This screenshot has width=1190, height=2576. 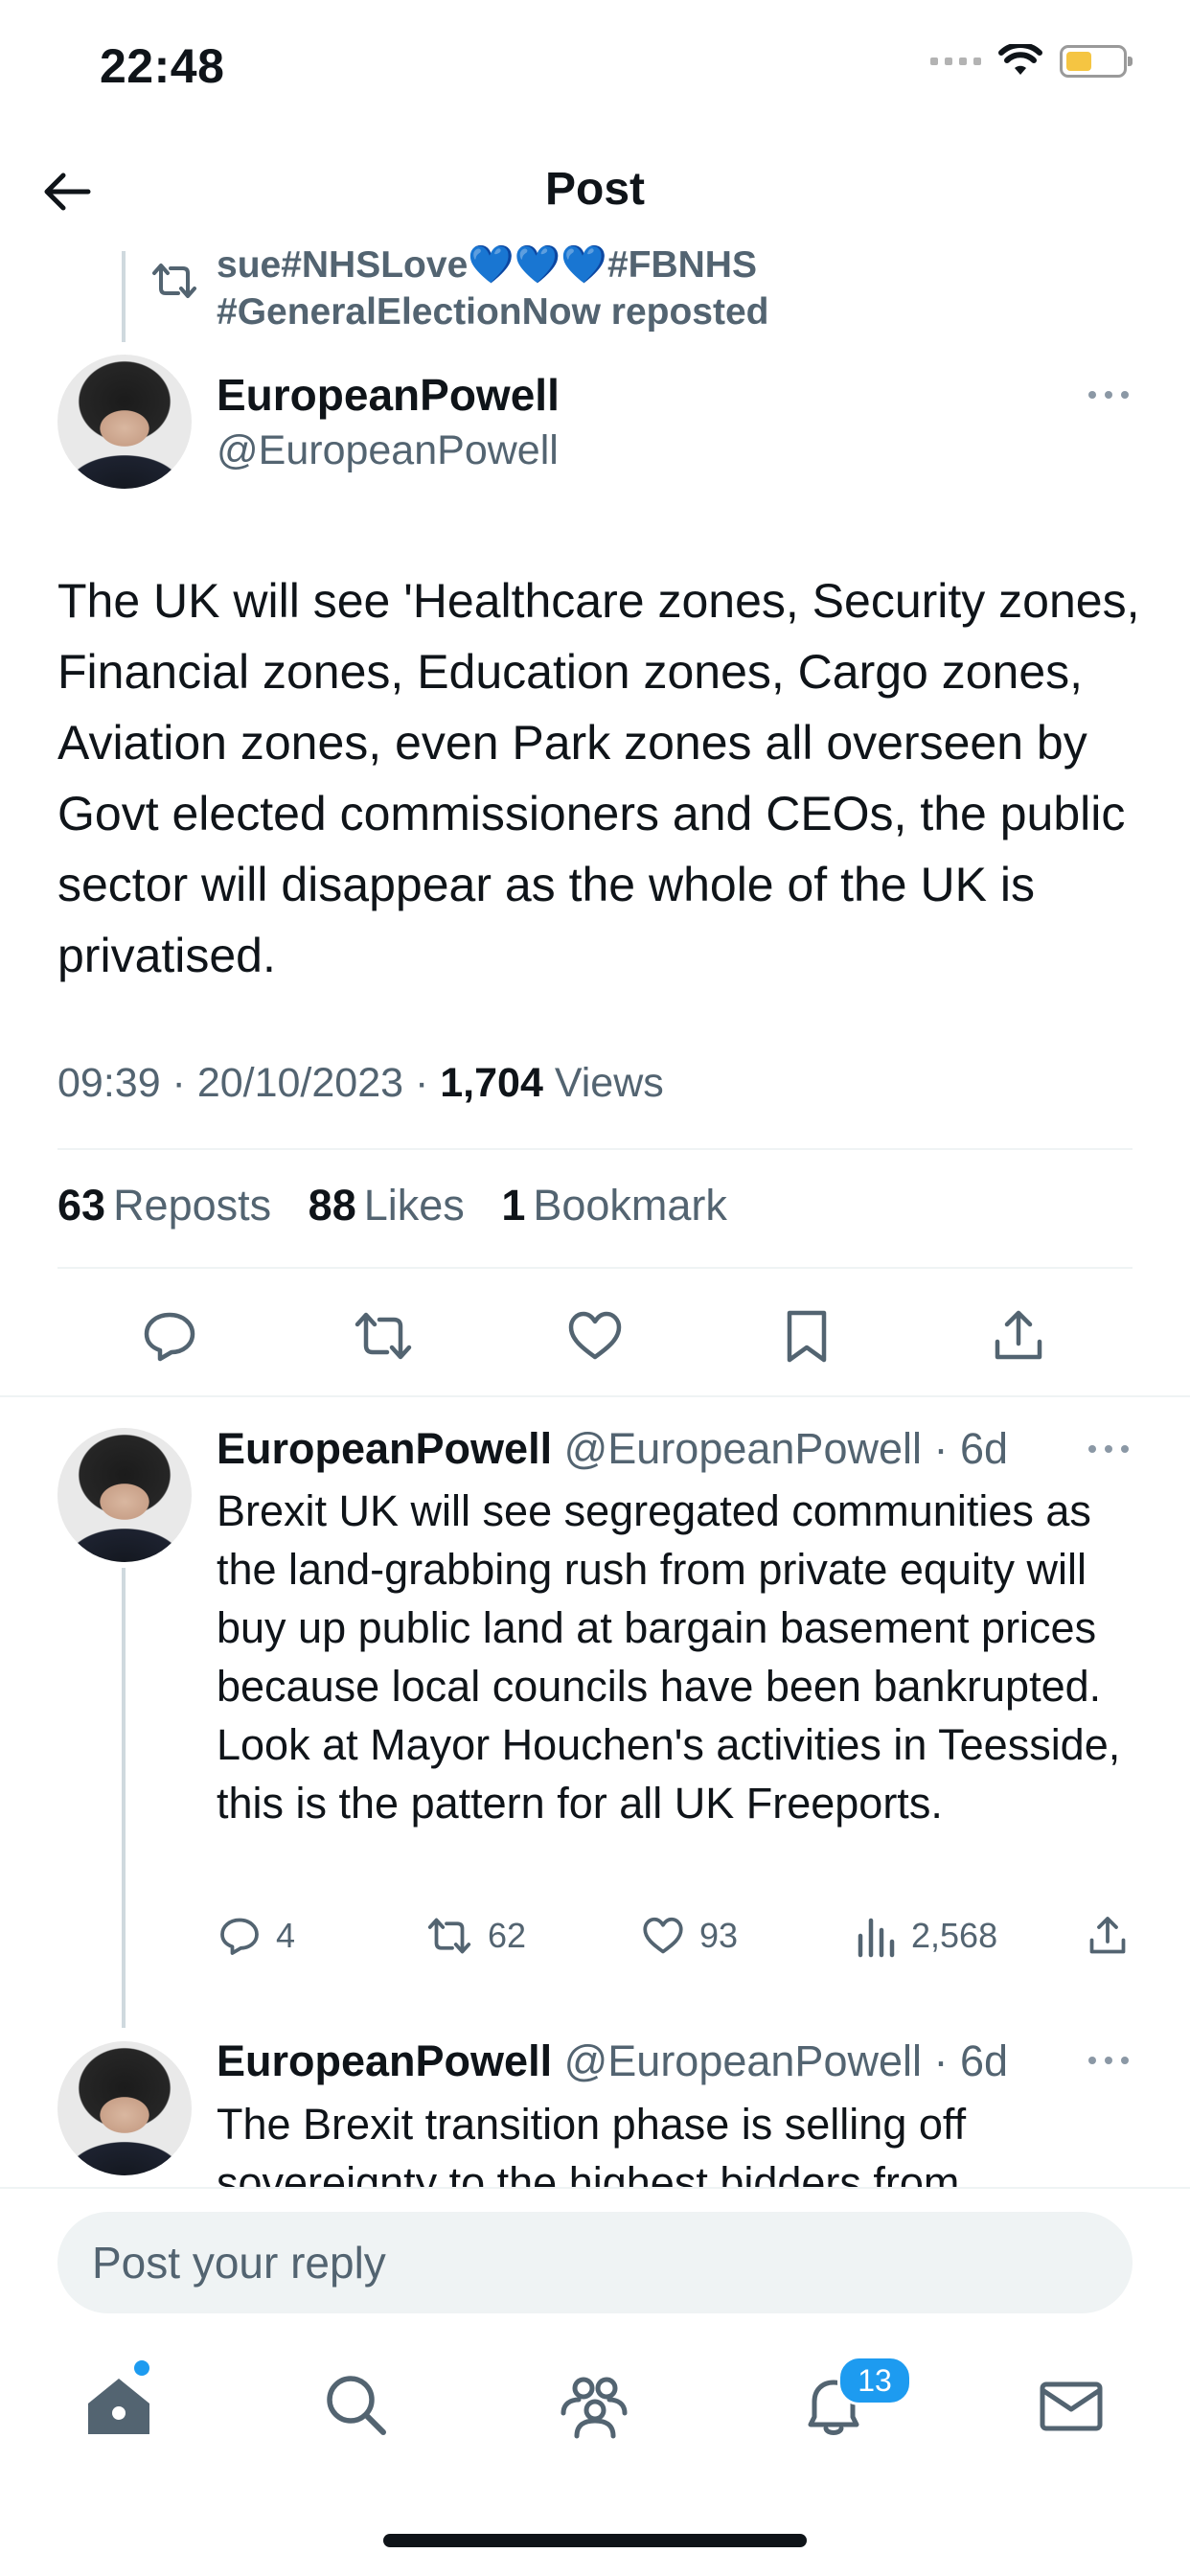 I want to click on communities-icon, so click(x=594, y=2408).